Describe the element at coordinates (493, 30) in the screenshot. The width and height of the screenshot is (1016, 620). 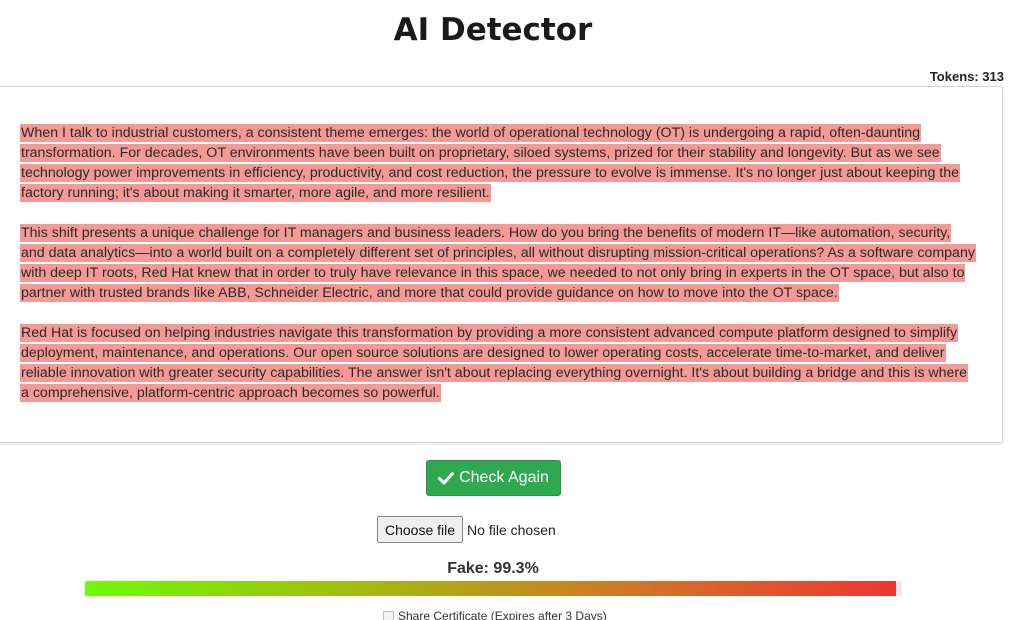
I see `page-title: AI Detector` at that location.